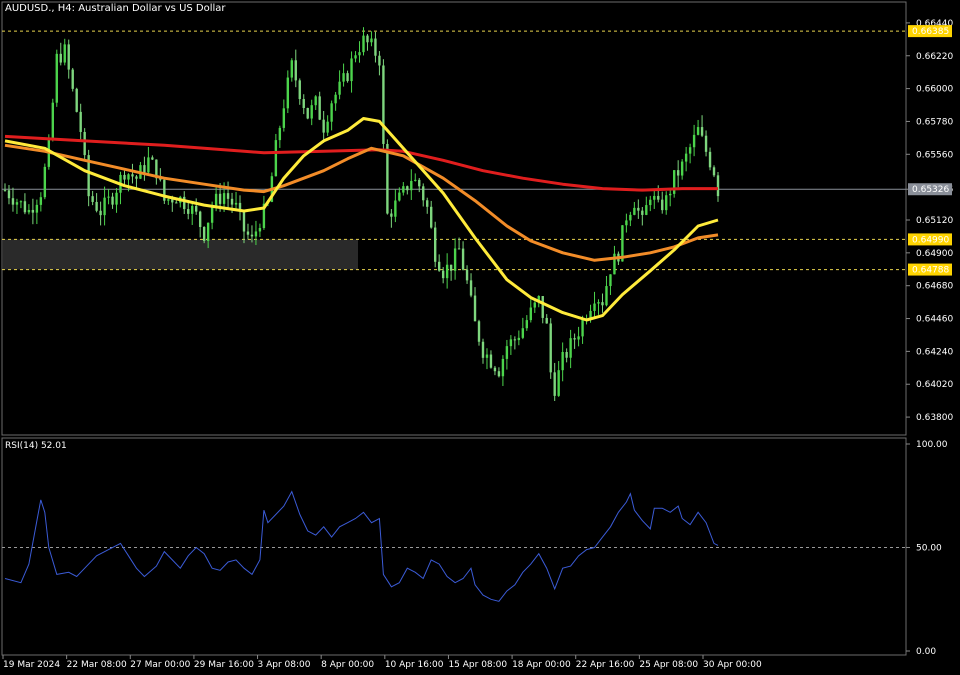 This screenshot has height=675, width=960. I want to click on y-tick-label: 0.65780, so click(934, 122).